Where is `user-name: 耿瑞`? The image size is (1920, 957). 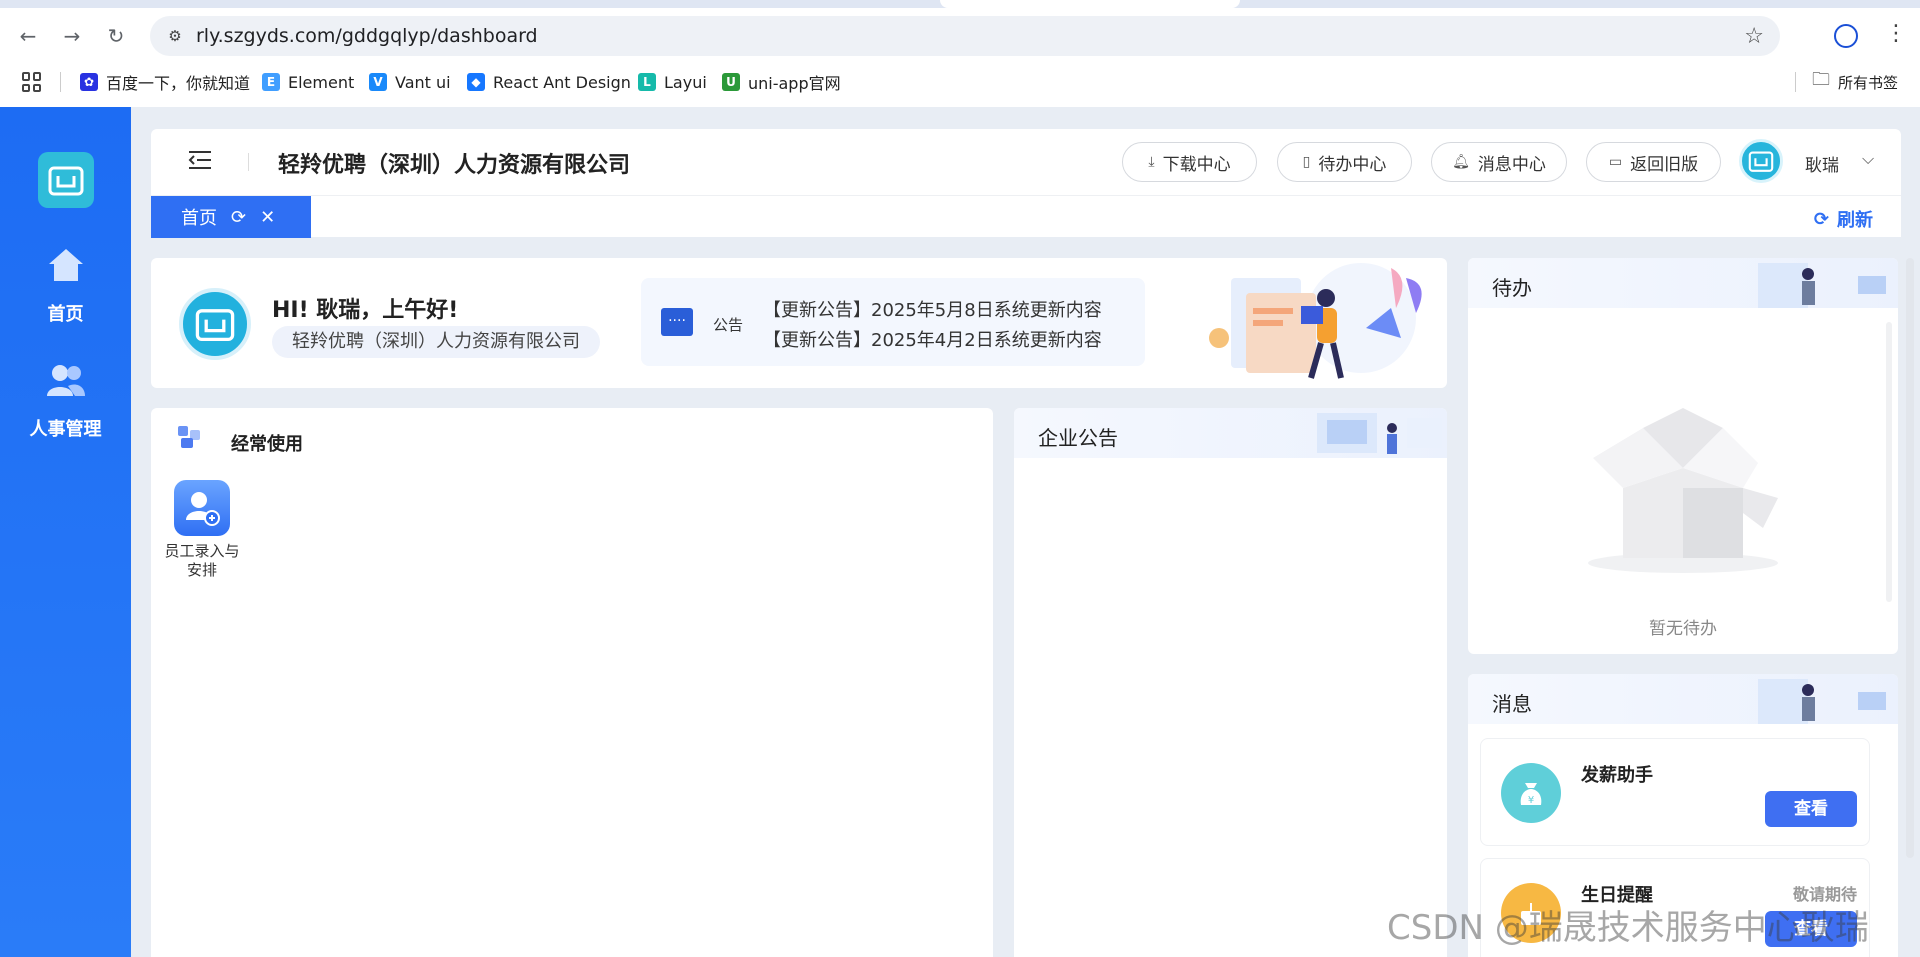
user-name: 耿瑞 is located at coordinates (1822, 163).